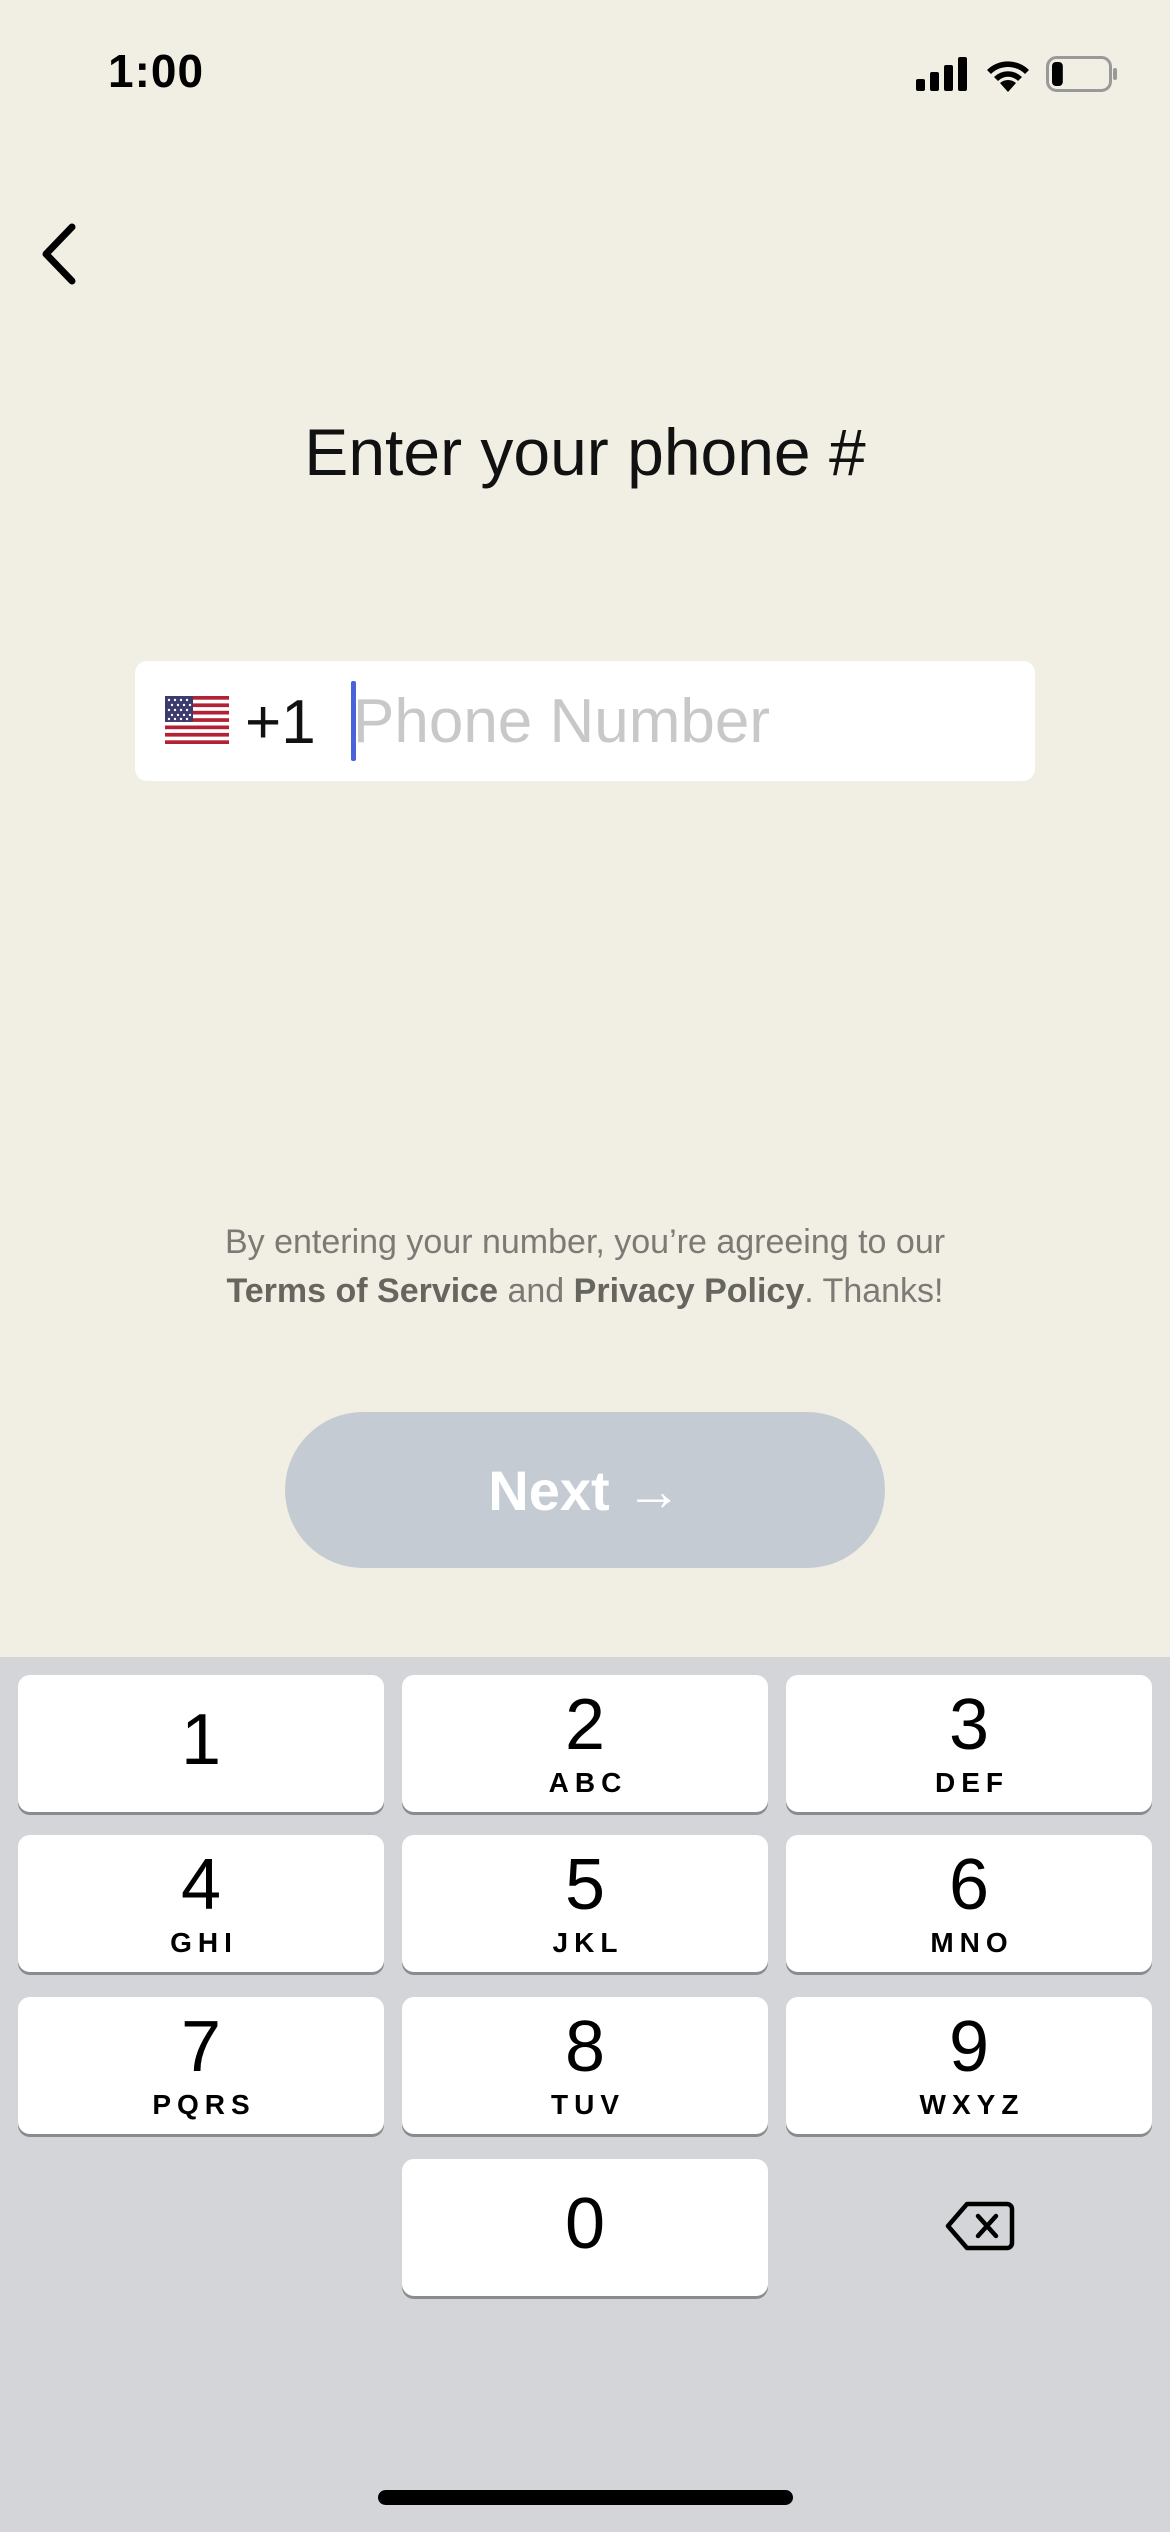 This screenshot has height=2532, width=1170. I want to click on us-flag-icon, so click(197, 720).